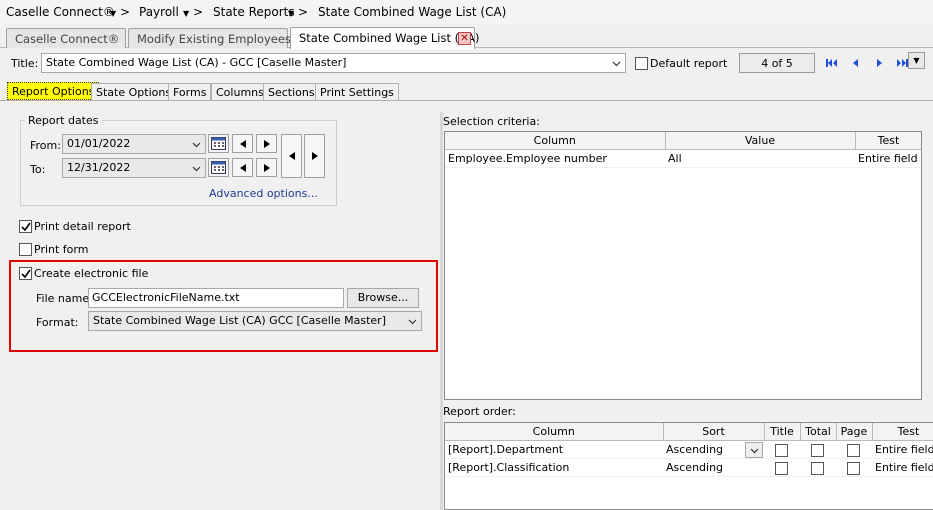 This screenshot has width=933, height=510. What do you see at coordinates (240, 91) in the screenshot?
I see `tab-columns: Columns` at bounding box center [240, 91].